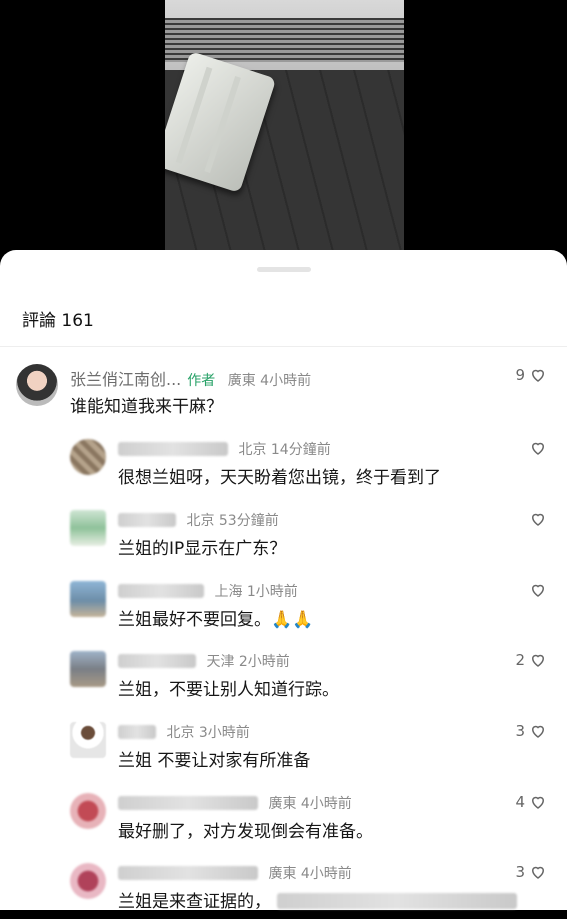 The height and width of the screenshot is (919, 567). Describe the element at coordinates (283, 390) in the screenshot. I see `comment-author: 张兰俏江南创... 作者 廣東 4小時前 谁能知道我来干麻？ 9` at that location.